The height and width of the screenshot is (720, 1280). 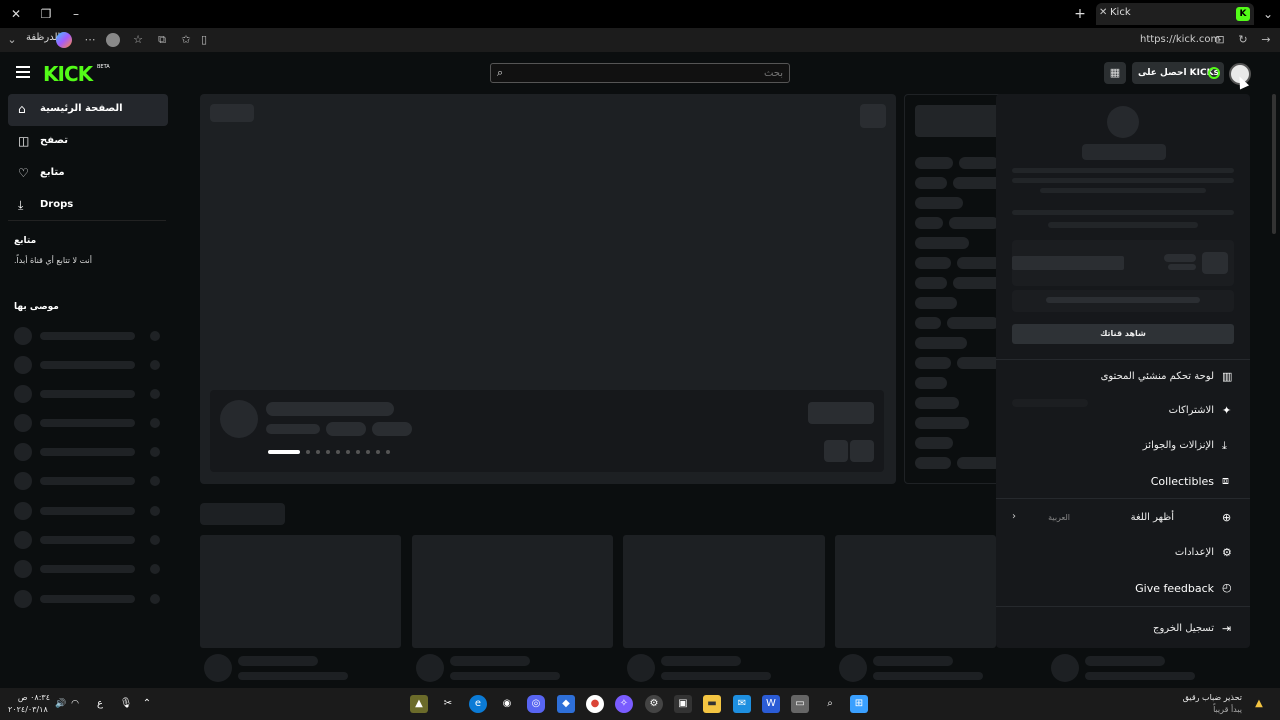 What do you see at coordinates (162, 40) in the screenshot?
I see `extensions-icon: ⧉` at bounding box center [162, 40].